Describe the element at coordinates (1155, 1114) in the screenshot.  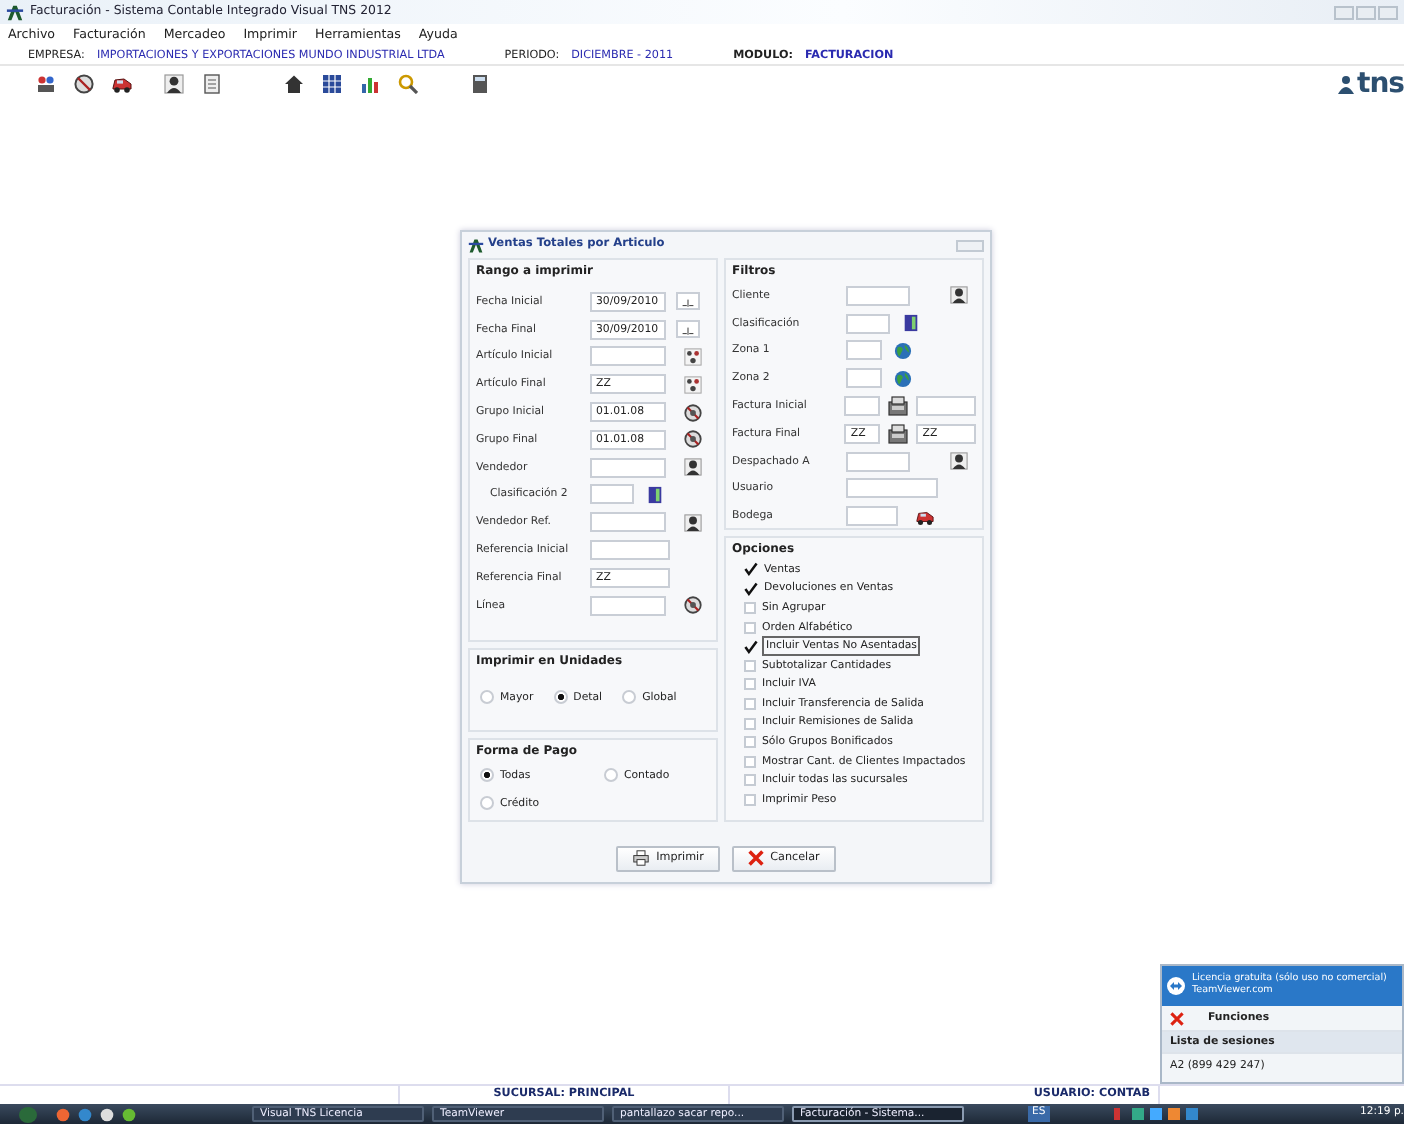
I see `tray-icons` at that location.